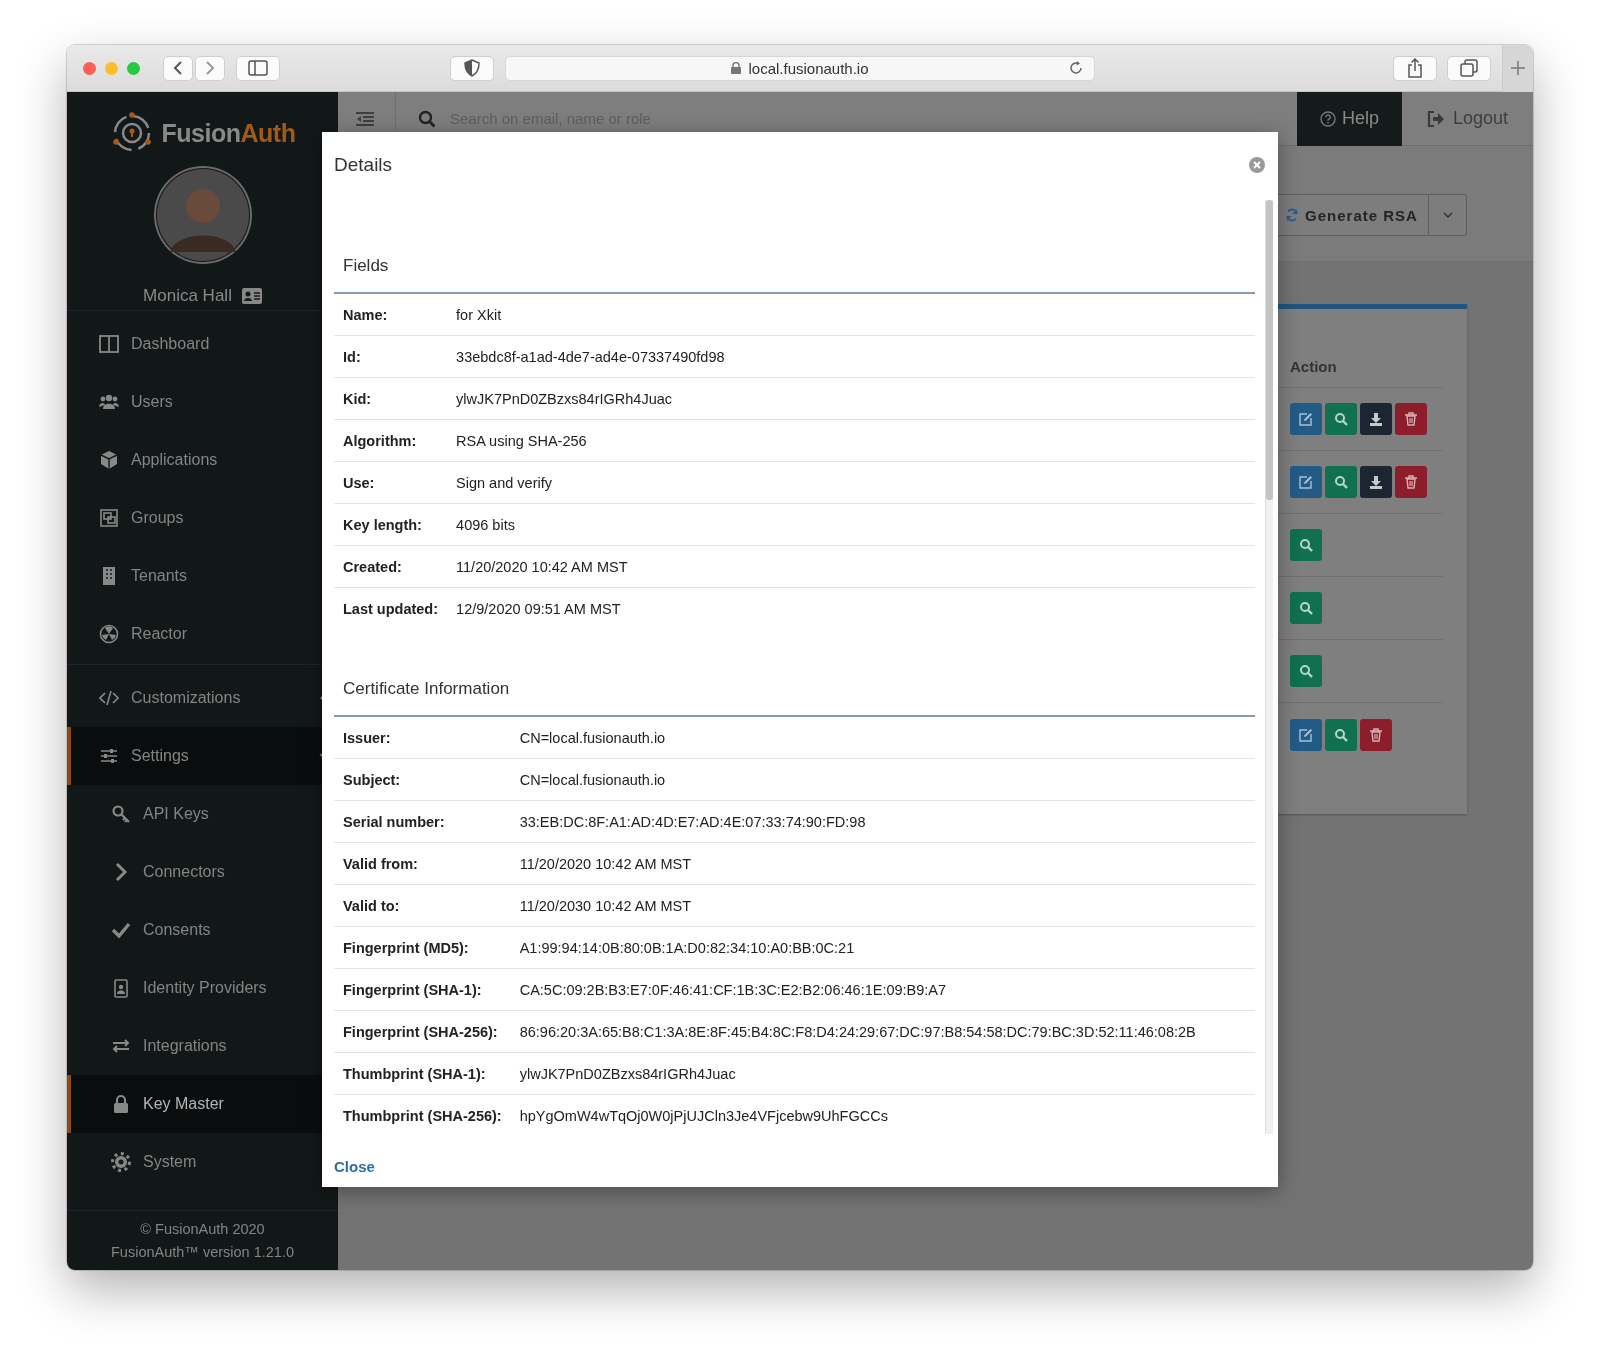  Describe the element at coordinates (372, 779) in the screenshot. I see `field-label: Subject:` at that location.